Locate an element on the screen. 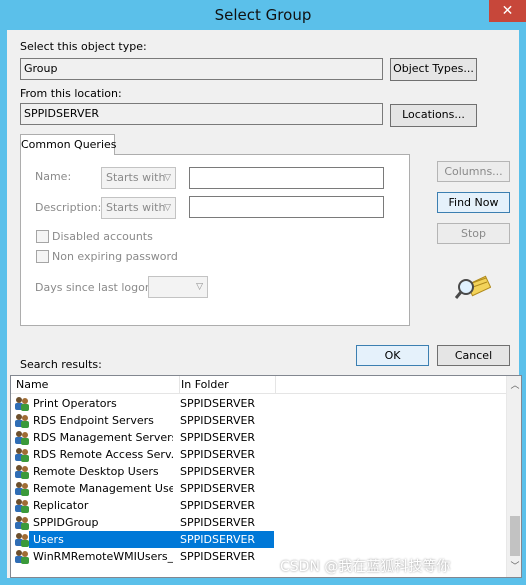  search-magnifier-icon is located at coordinates (473, 285).